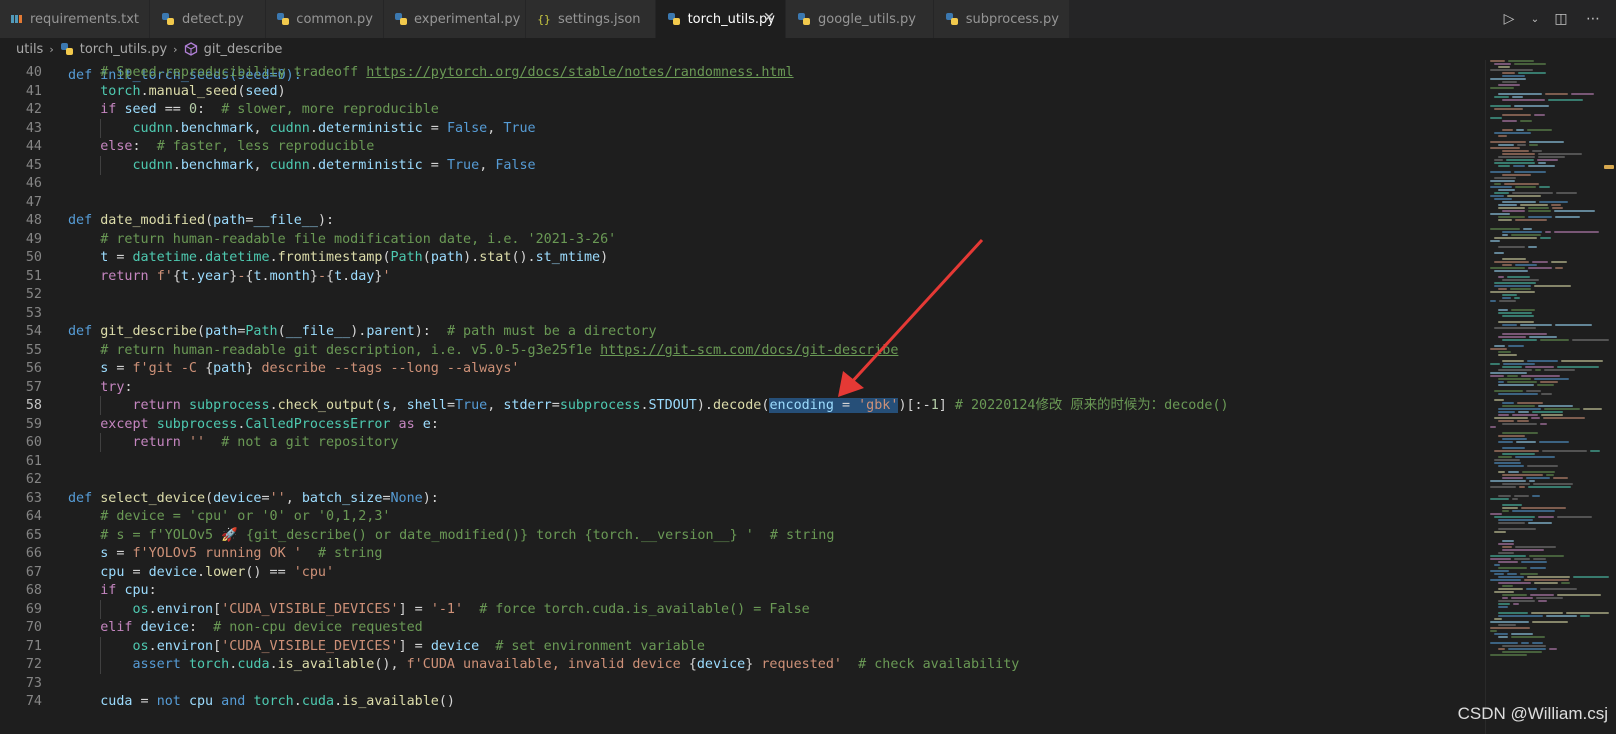 The height and width of the screenshot is (734, 1616). What do you see at coordinates (1532, 713) in the screenshot?
I see `watermark: CSDN @William.csj` at bounding box center [1532, 713].